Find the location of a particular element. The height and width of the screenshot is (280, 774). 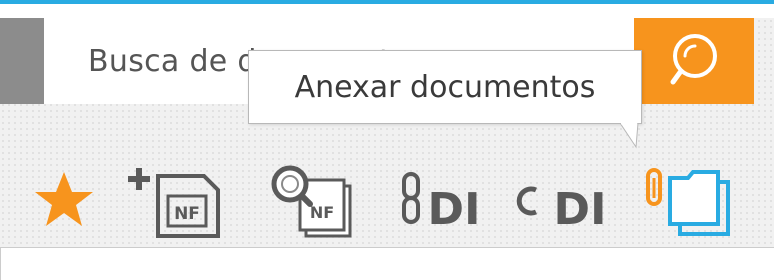

star-icon is located at coordinates (64, 199).